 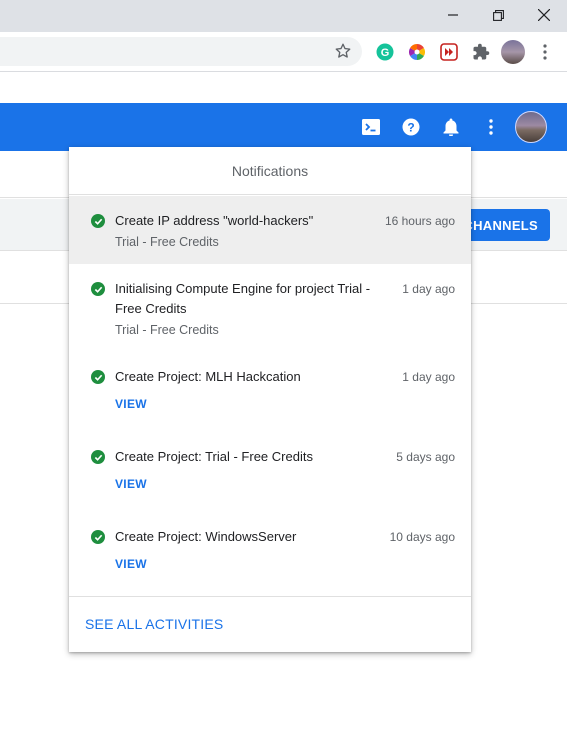 I want to click on address-bar, so click(x=181, y=51).